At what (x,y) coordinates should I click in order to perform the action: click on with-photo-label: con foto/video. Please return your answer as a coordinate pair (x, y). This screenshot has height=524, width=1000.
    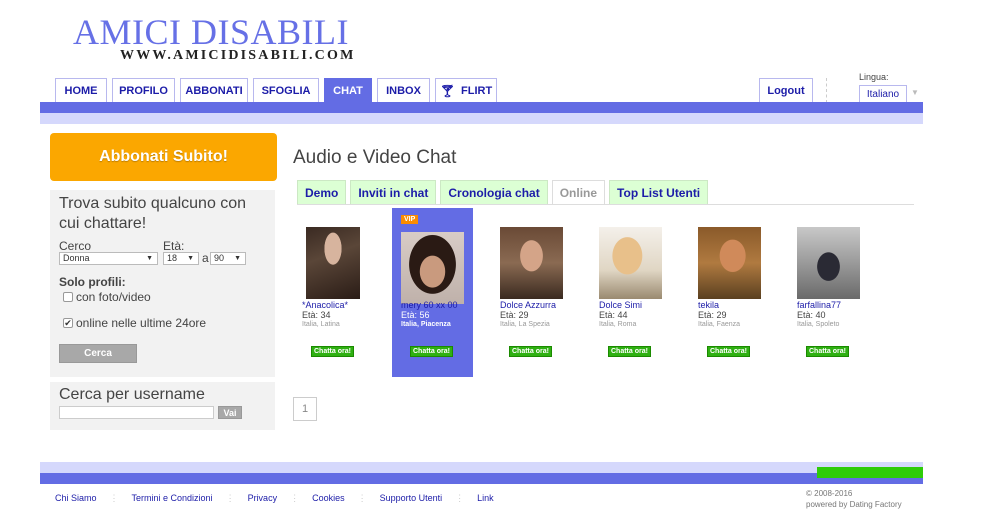
    Looking at the image, I should click on (113, 297).